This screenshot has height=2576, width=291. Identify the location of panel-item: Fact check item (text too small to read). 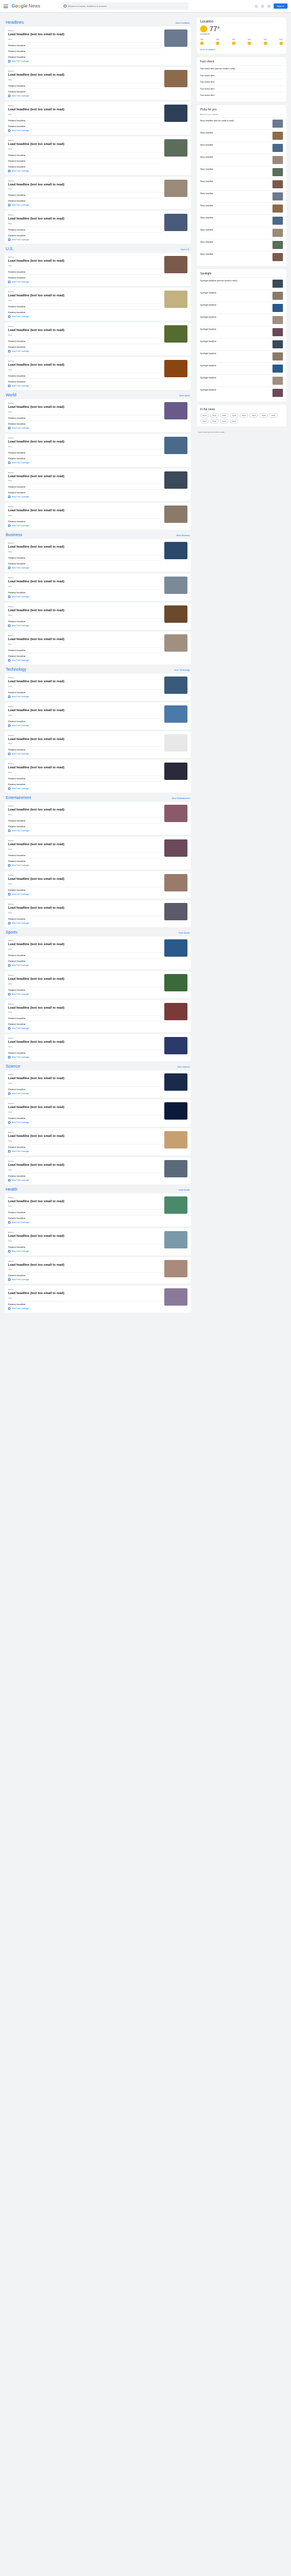
(241, 68).